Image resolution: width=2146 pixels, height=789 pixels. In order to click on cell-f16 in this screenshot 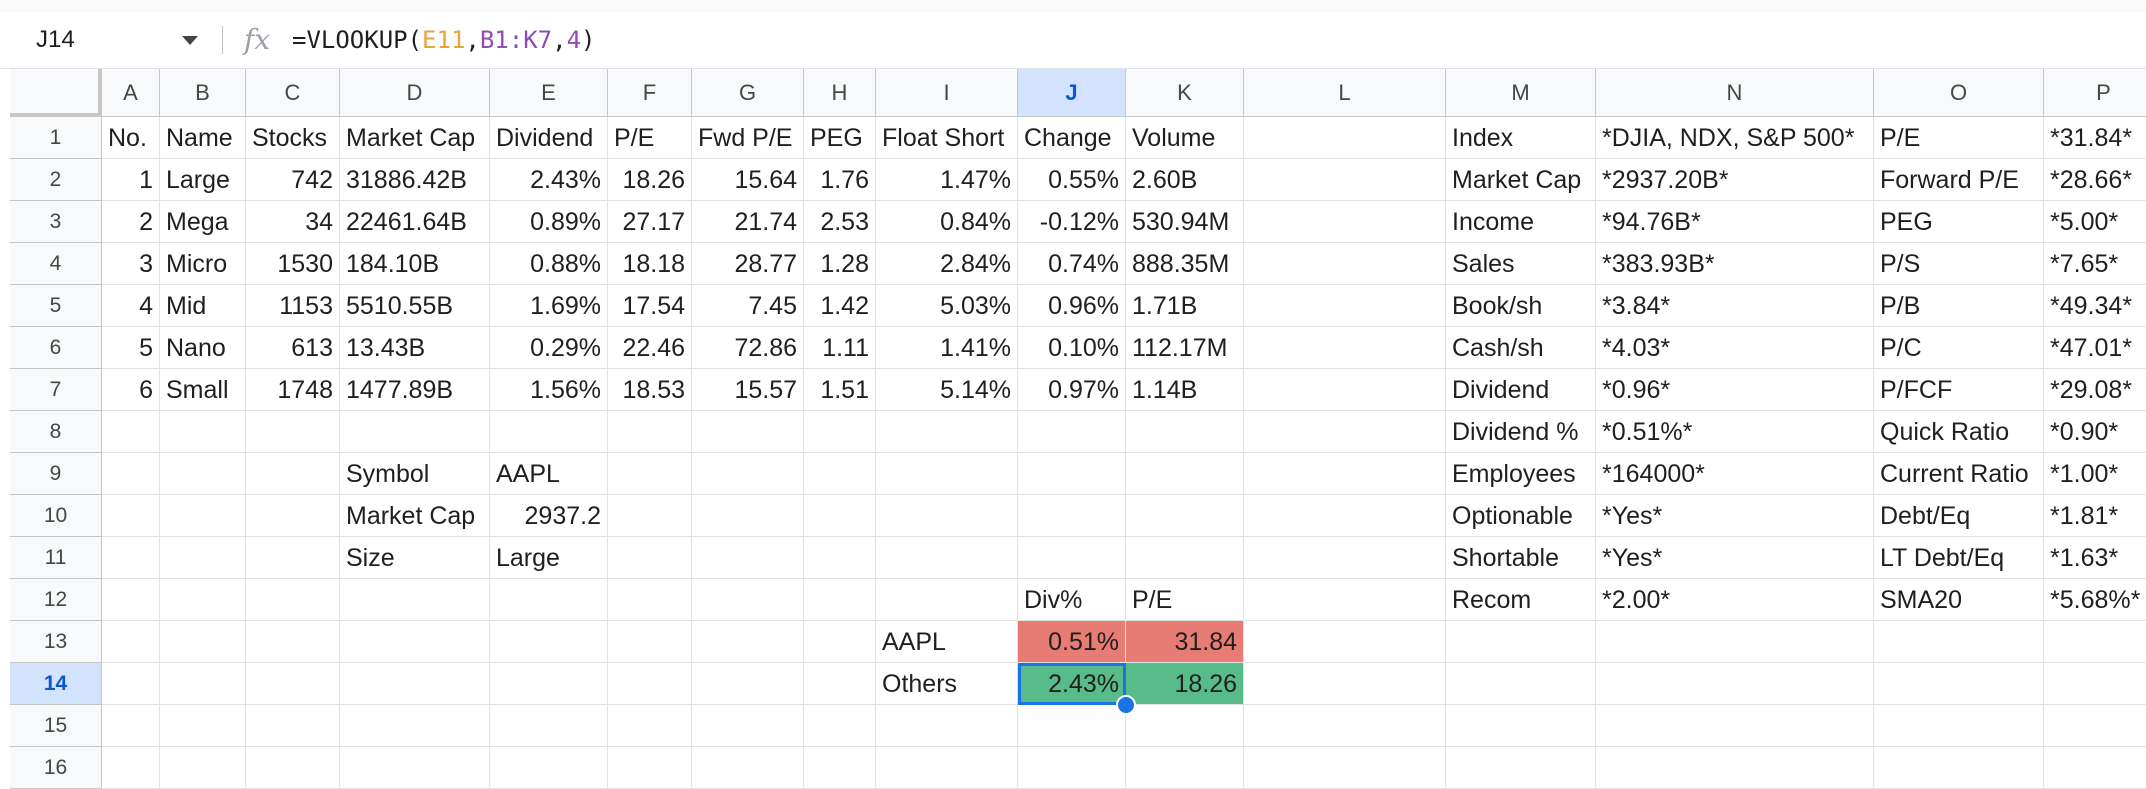, I will do `click(650, 768)`.